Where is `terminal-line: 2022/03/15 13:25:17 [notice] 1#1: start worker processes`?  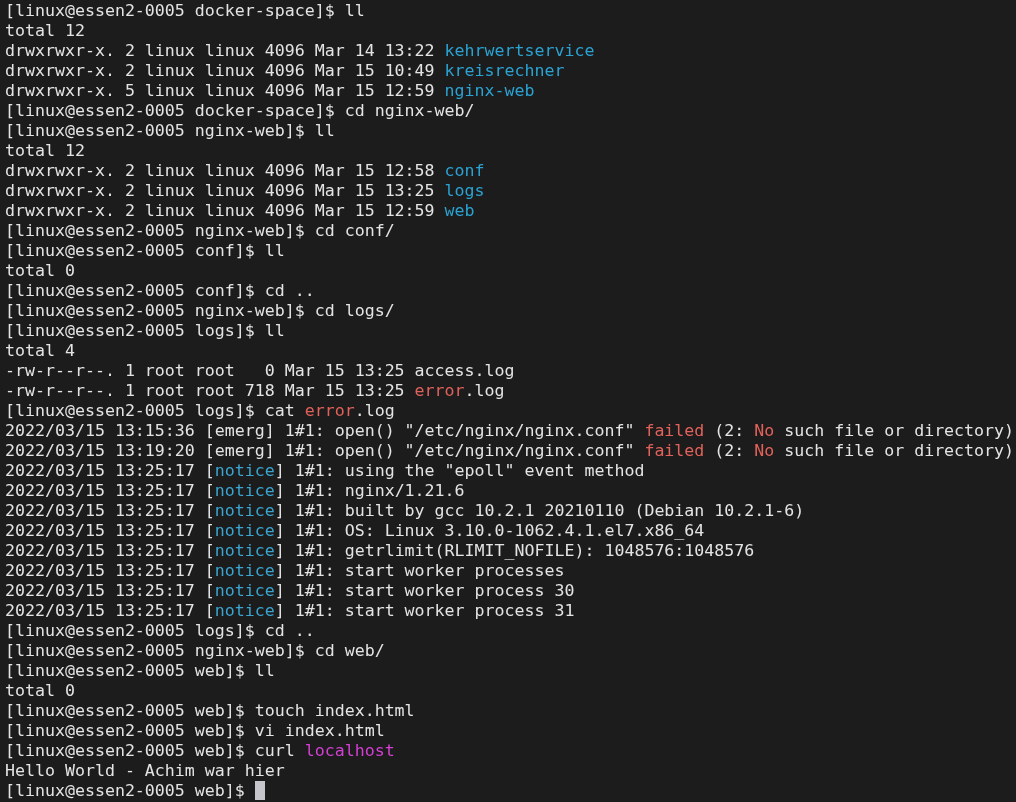 terminal-line: 2022/03/15 13:25:17 [notice] 1#1: start worker processes is located at coordinates (285, 571).